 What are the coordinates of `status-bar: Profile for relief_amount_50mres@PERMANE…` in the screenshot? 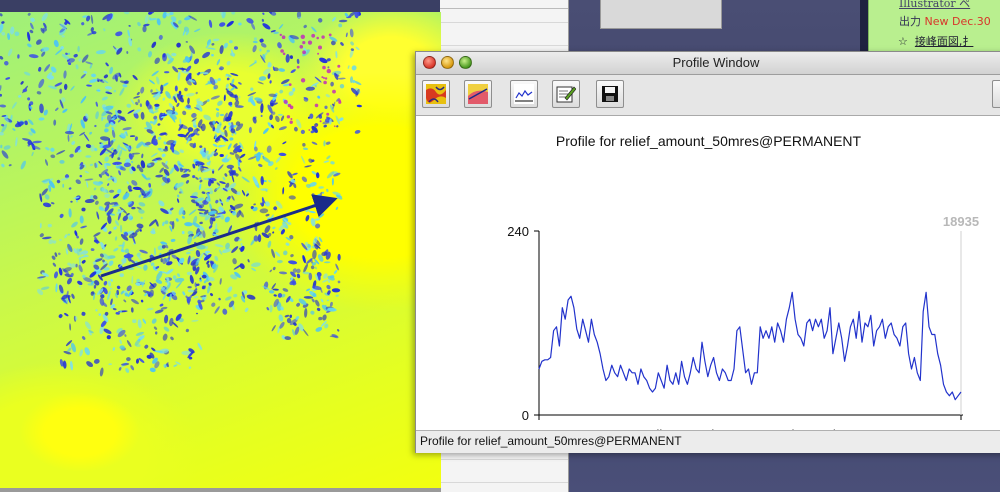 It's located at (708, 441).